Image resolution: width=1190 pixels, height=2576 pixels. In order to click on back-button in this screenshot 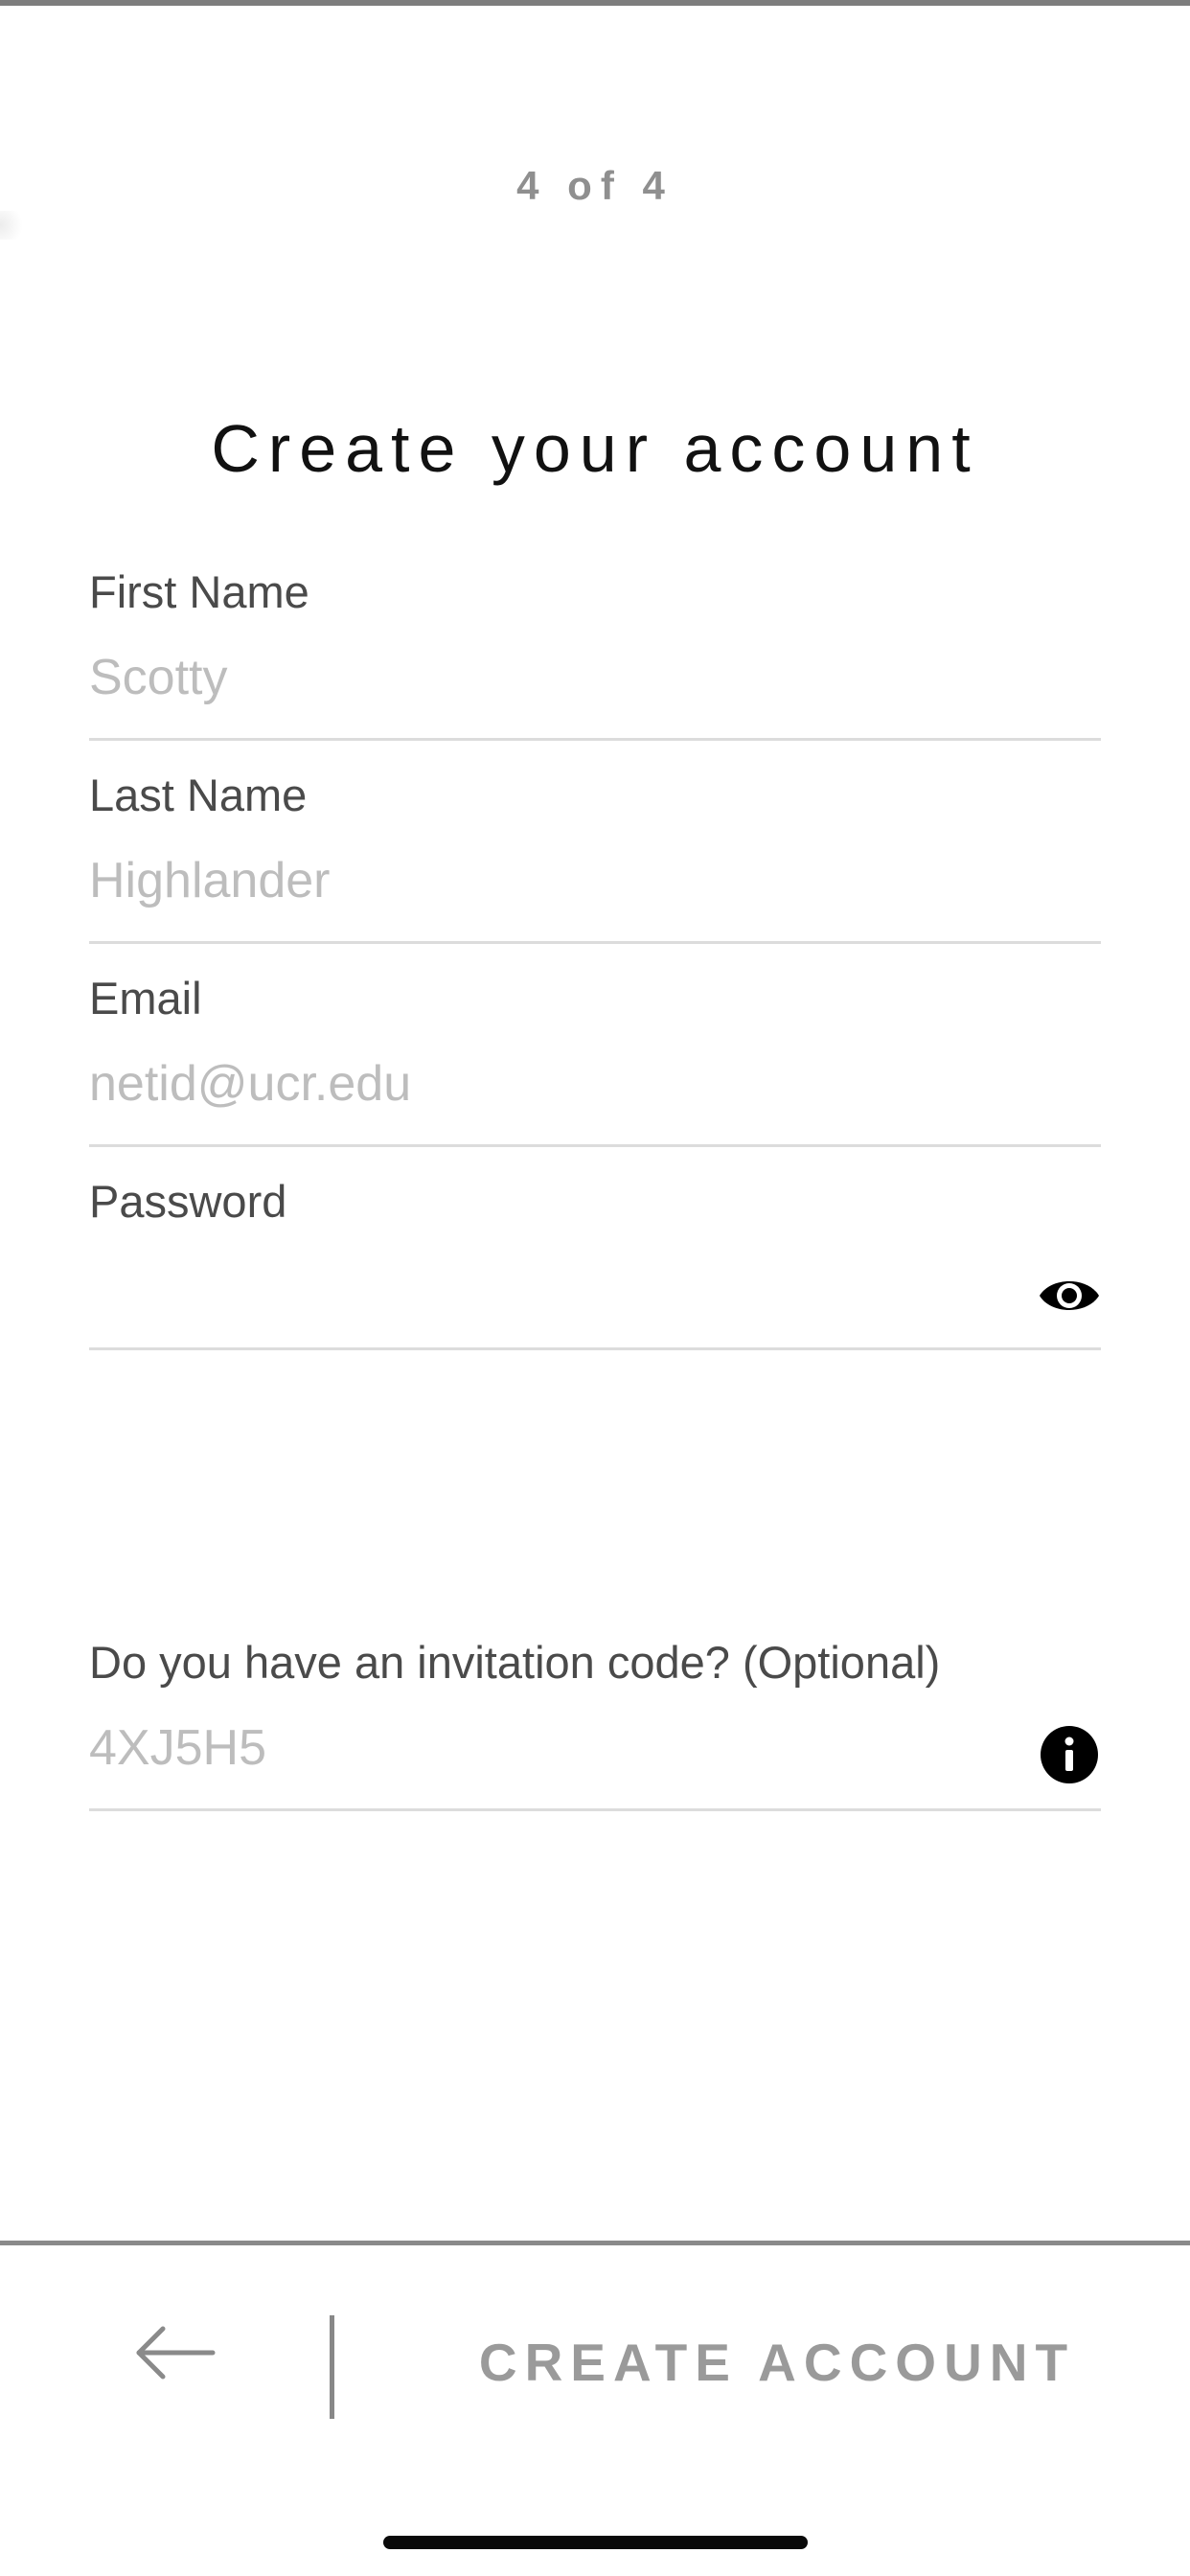, I will do `click(172, 2352)`.